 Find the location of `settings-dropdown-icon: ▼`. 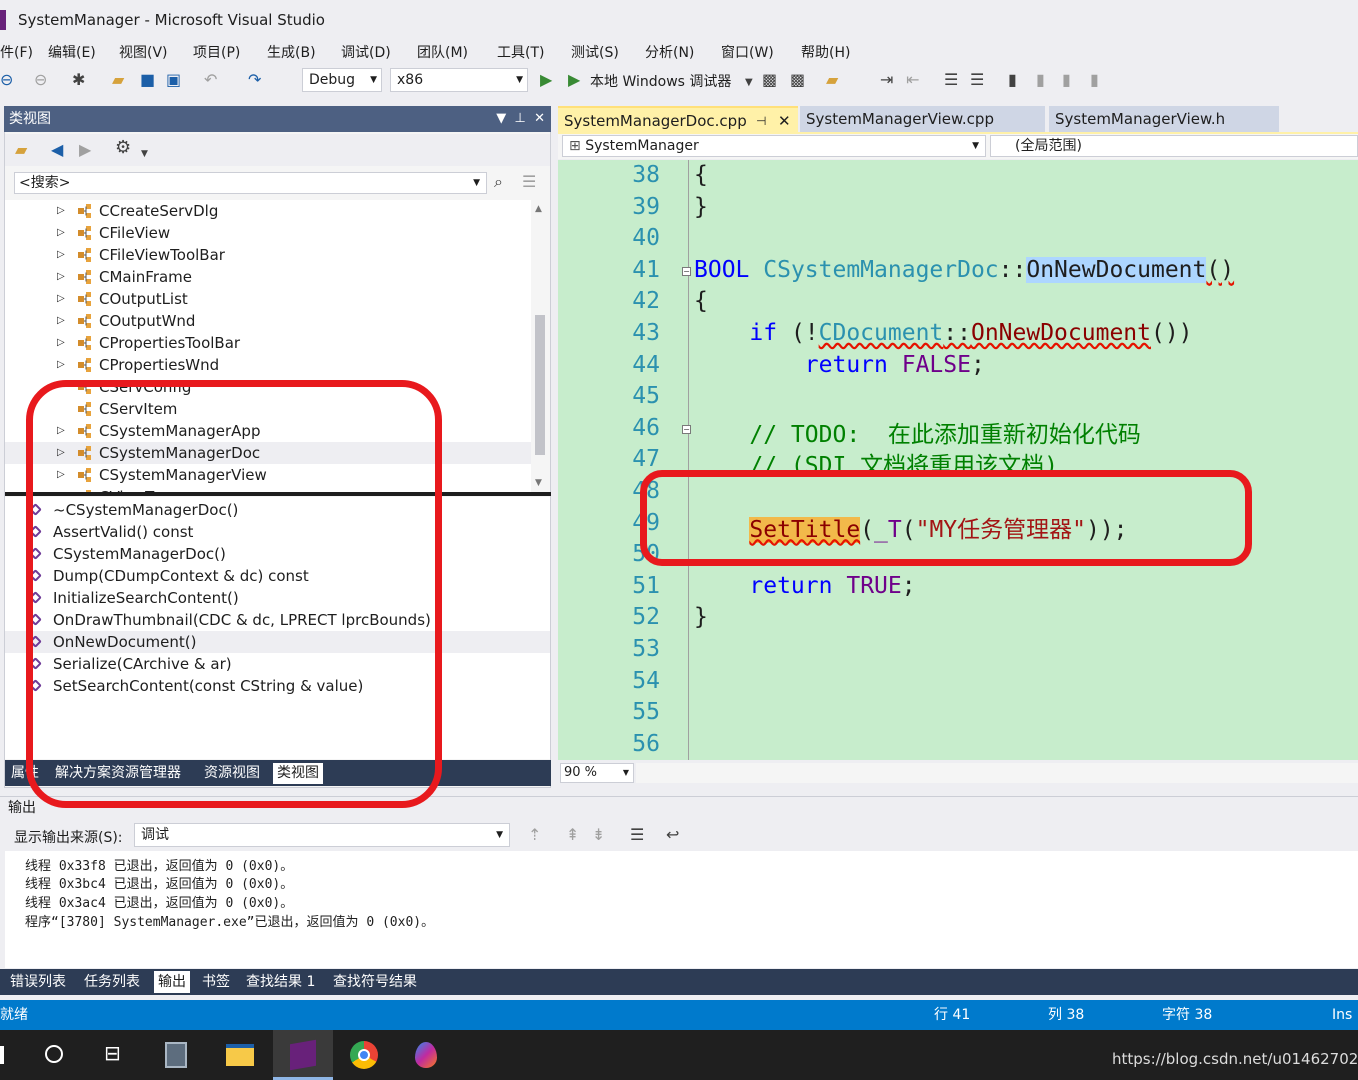

settings-dropdown-icon: ▼ is located at coordinates (144, 154).